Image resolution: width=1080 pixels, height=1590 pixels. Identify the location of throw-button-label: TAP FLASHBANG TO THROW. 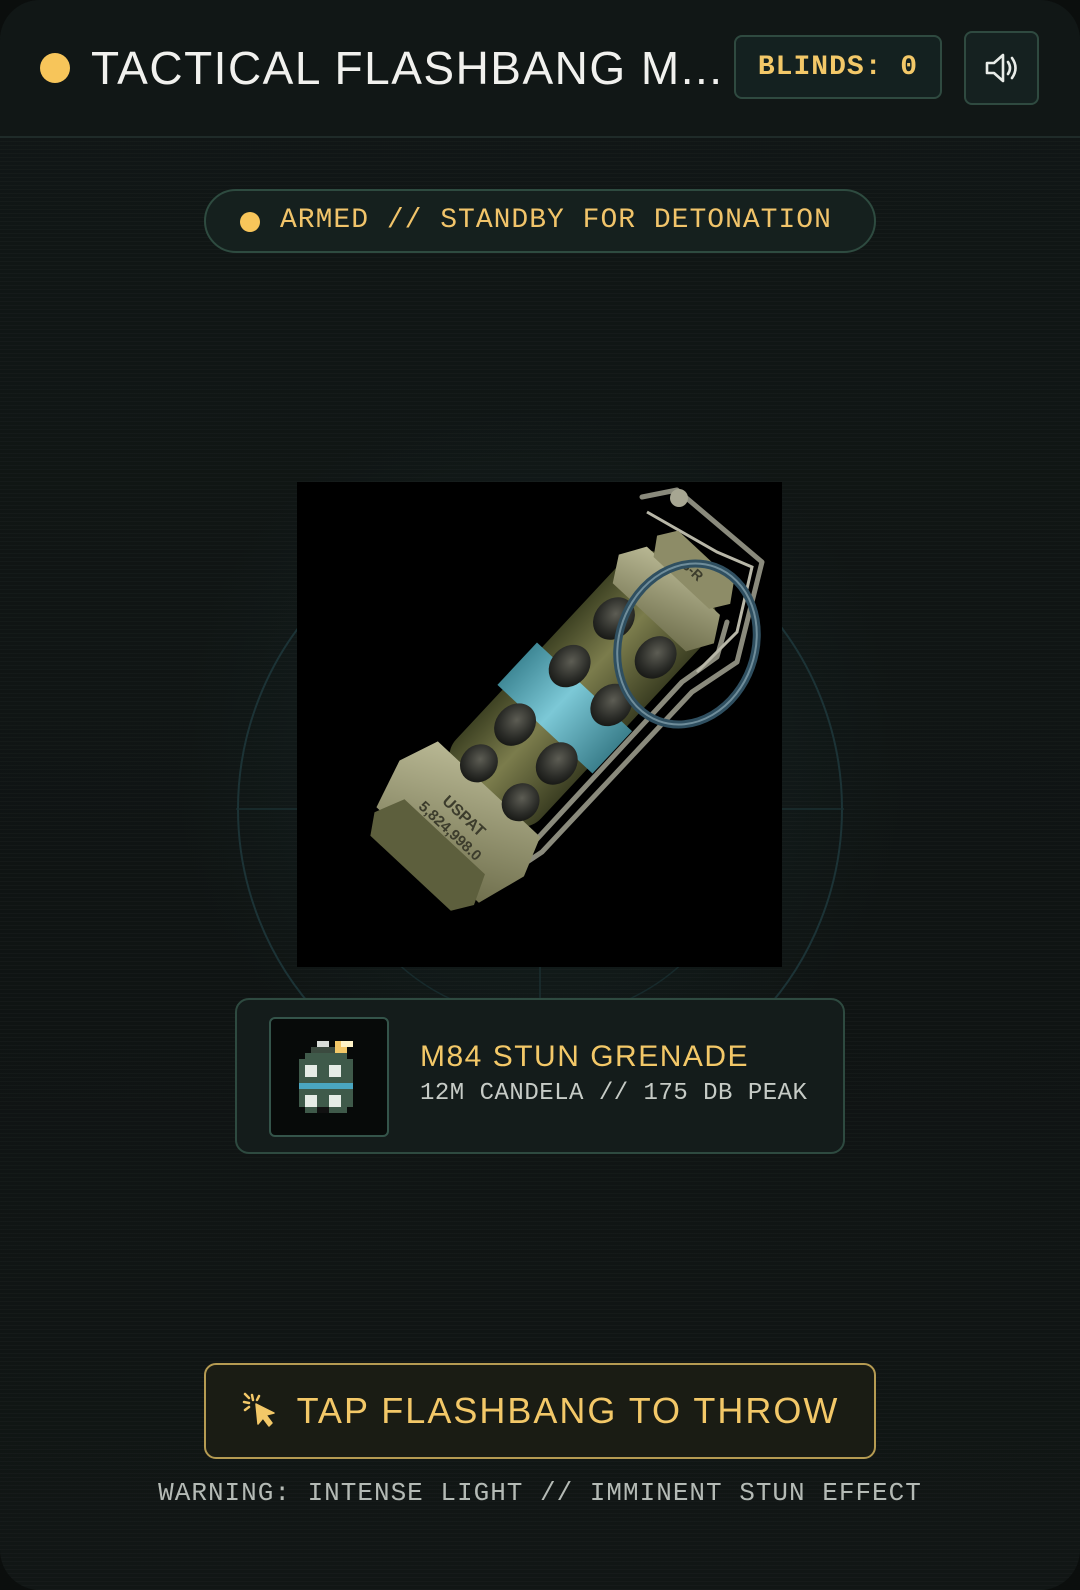
(568, 1410).